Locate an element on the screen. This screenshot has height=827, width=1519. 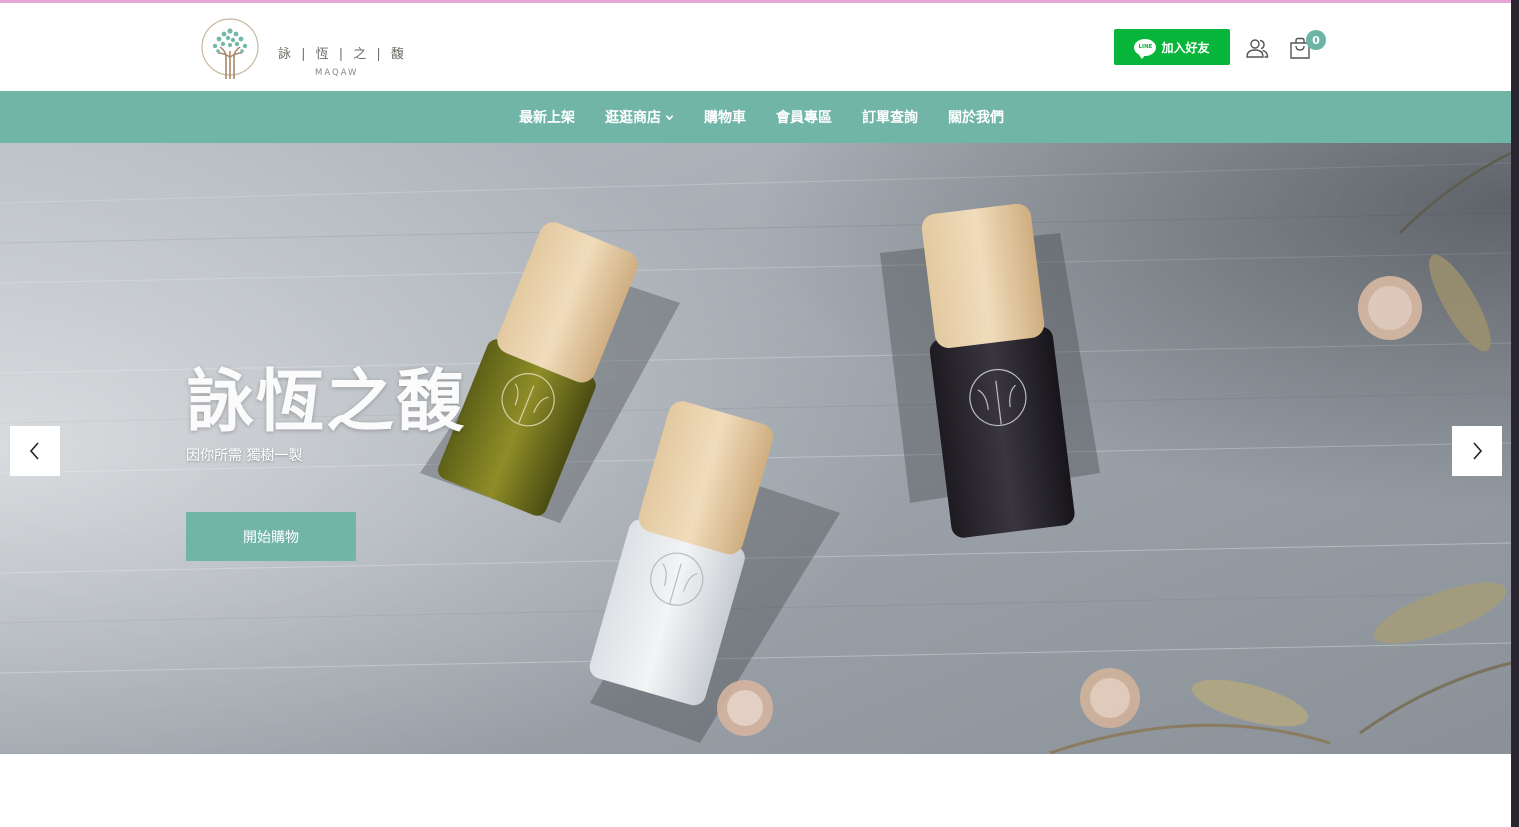
slider-prev-button is located at coordinates (35, 451).